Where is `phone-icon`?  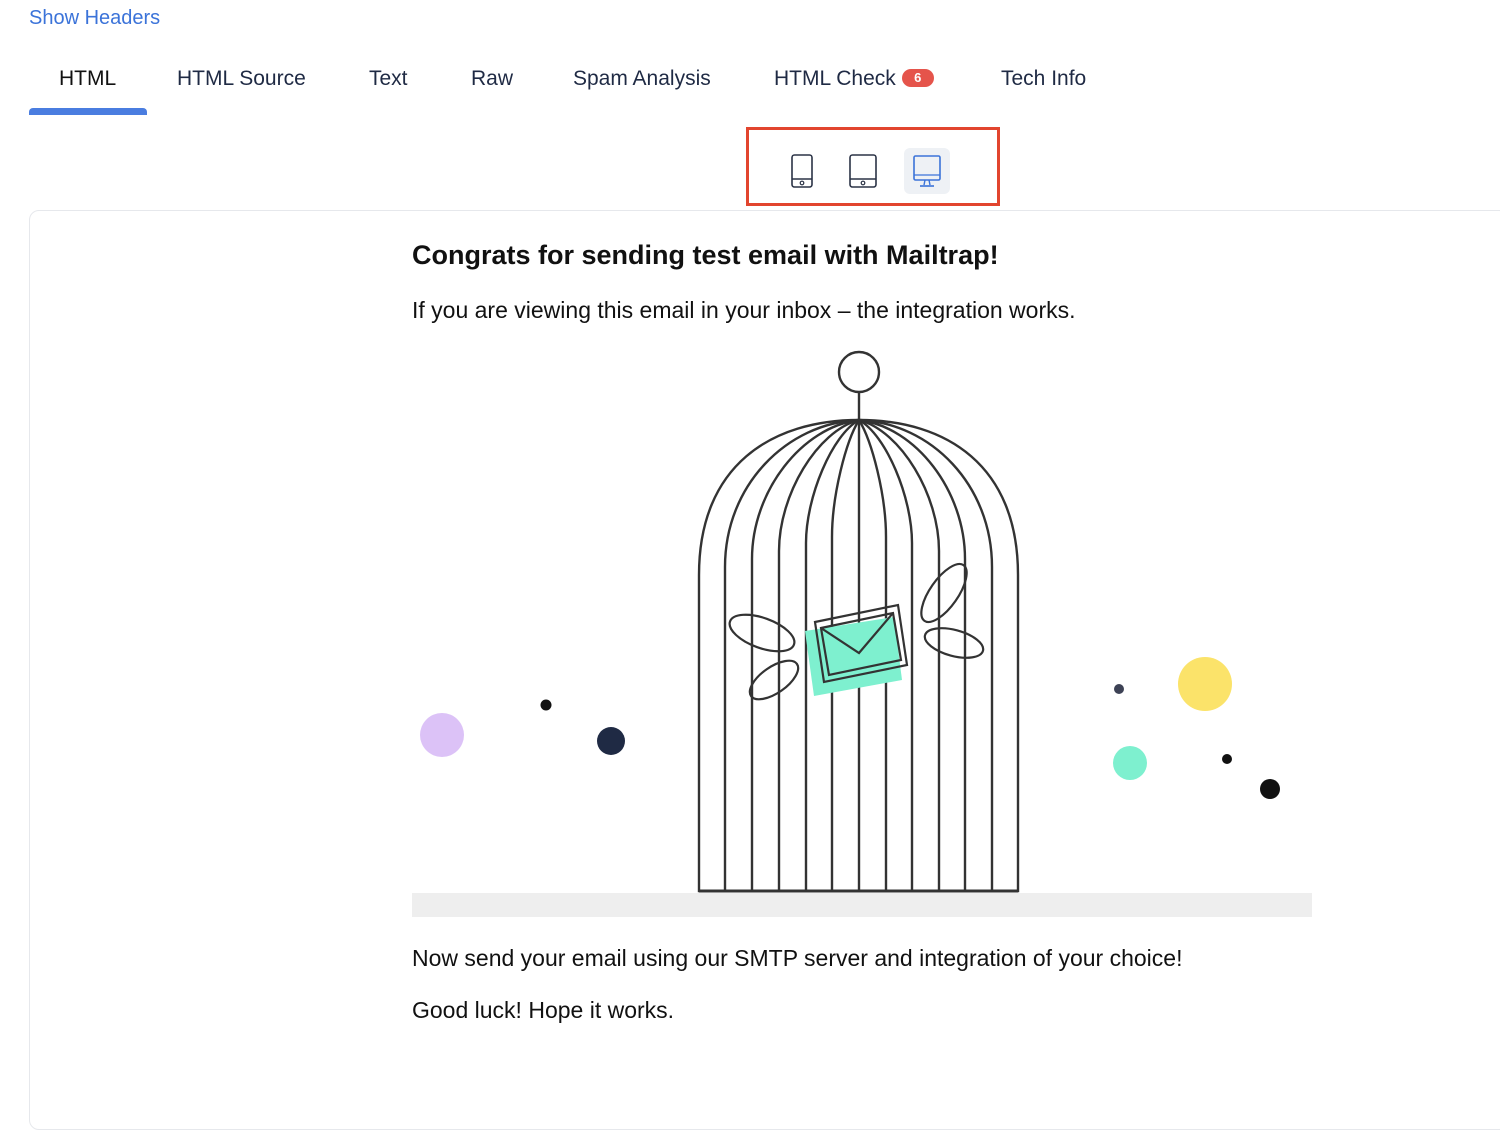
phone-icon is located at coordinates (802, 171).